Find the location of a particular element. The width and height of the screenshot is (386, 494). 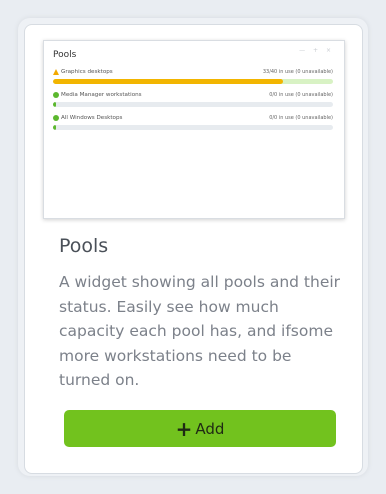

add-button-label: Add is located at coordinates (210, 428).